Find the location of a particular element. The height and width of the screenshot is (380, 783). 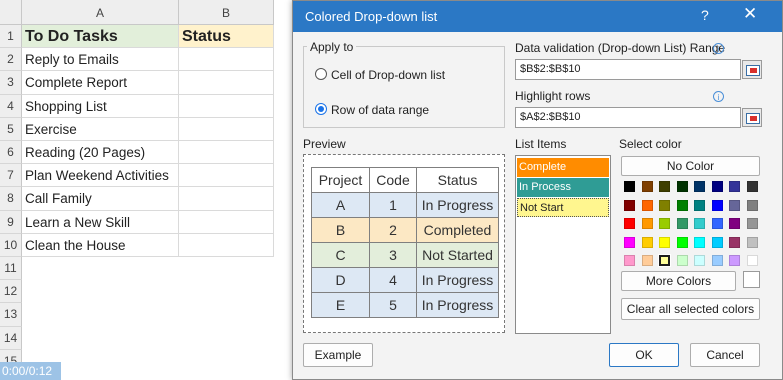

radio-row-of-data-range-label: Row of data range is located at coordinates (380, 110).